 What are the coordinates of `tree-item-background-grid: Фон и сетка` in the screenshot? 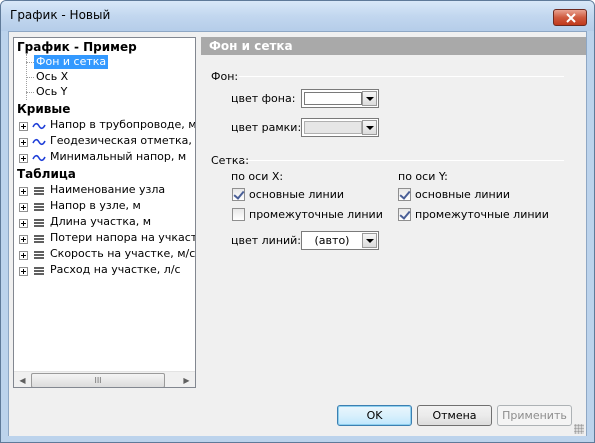 It's located at (71, 62).